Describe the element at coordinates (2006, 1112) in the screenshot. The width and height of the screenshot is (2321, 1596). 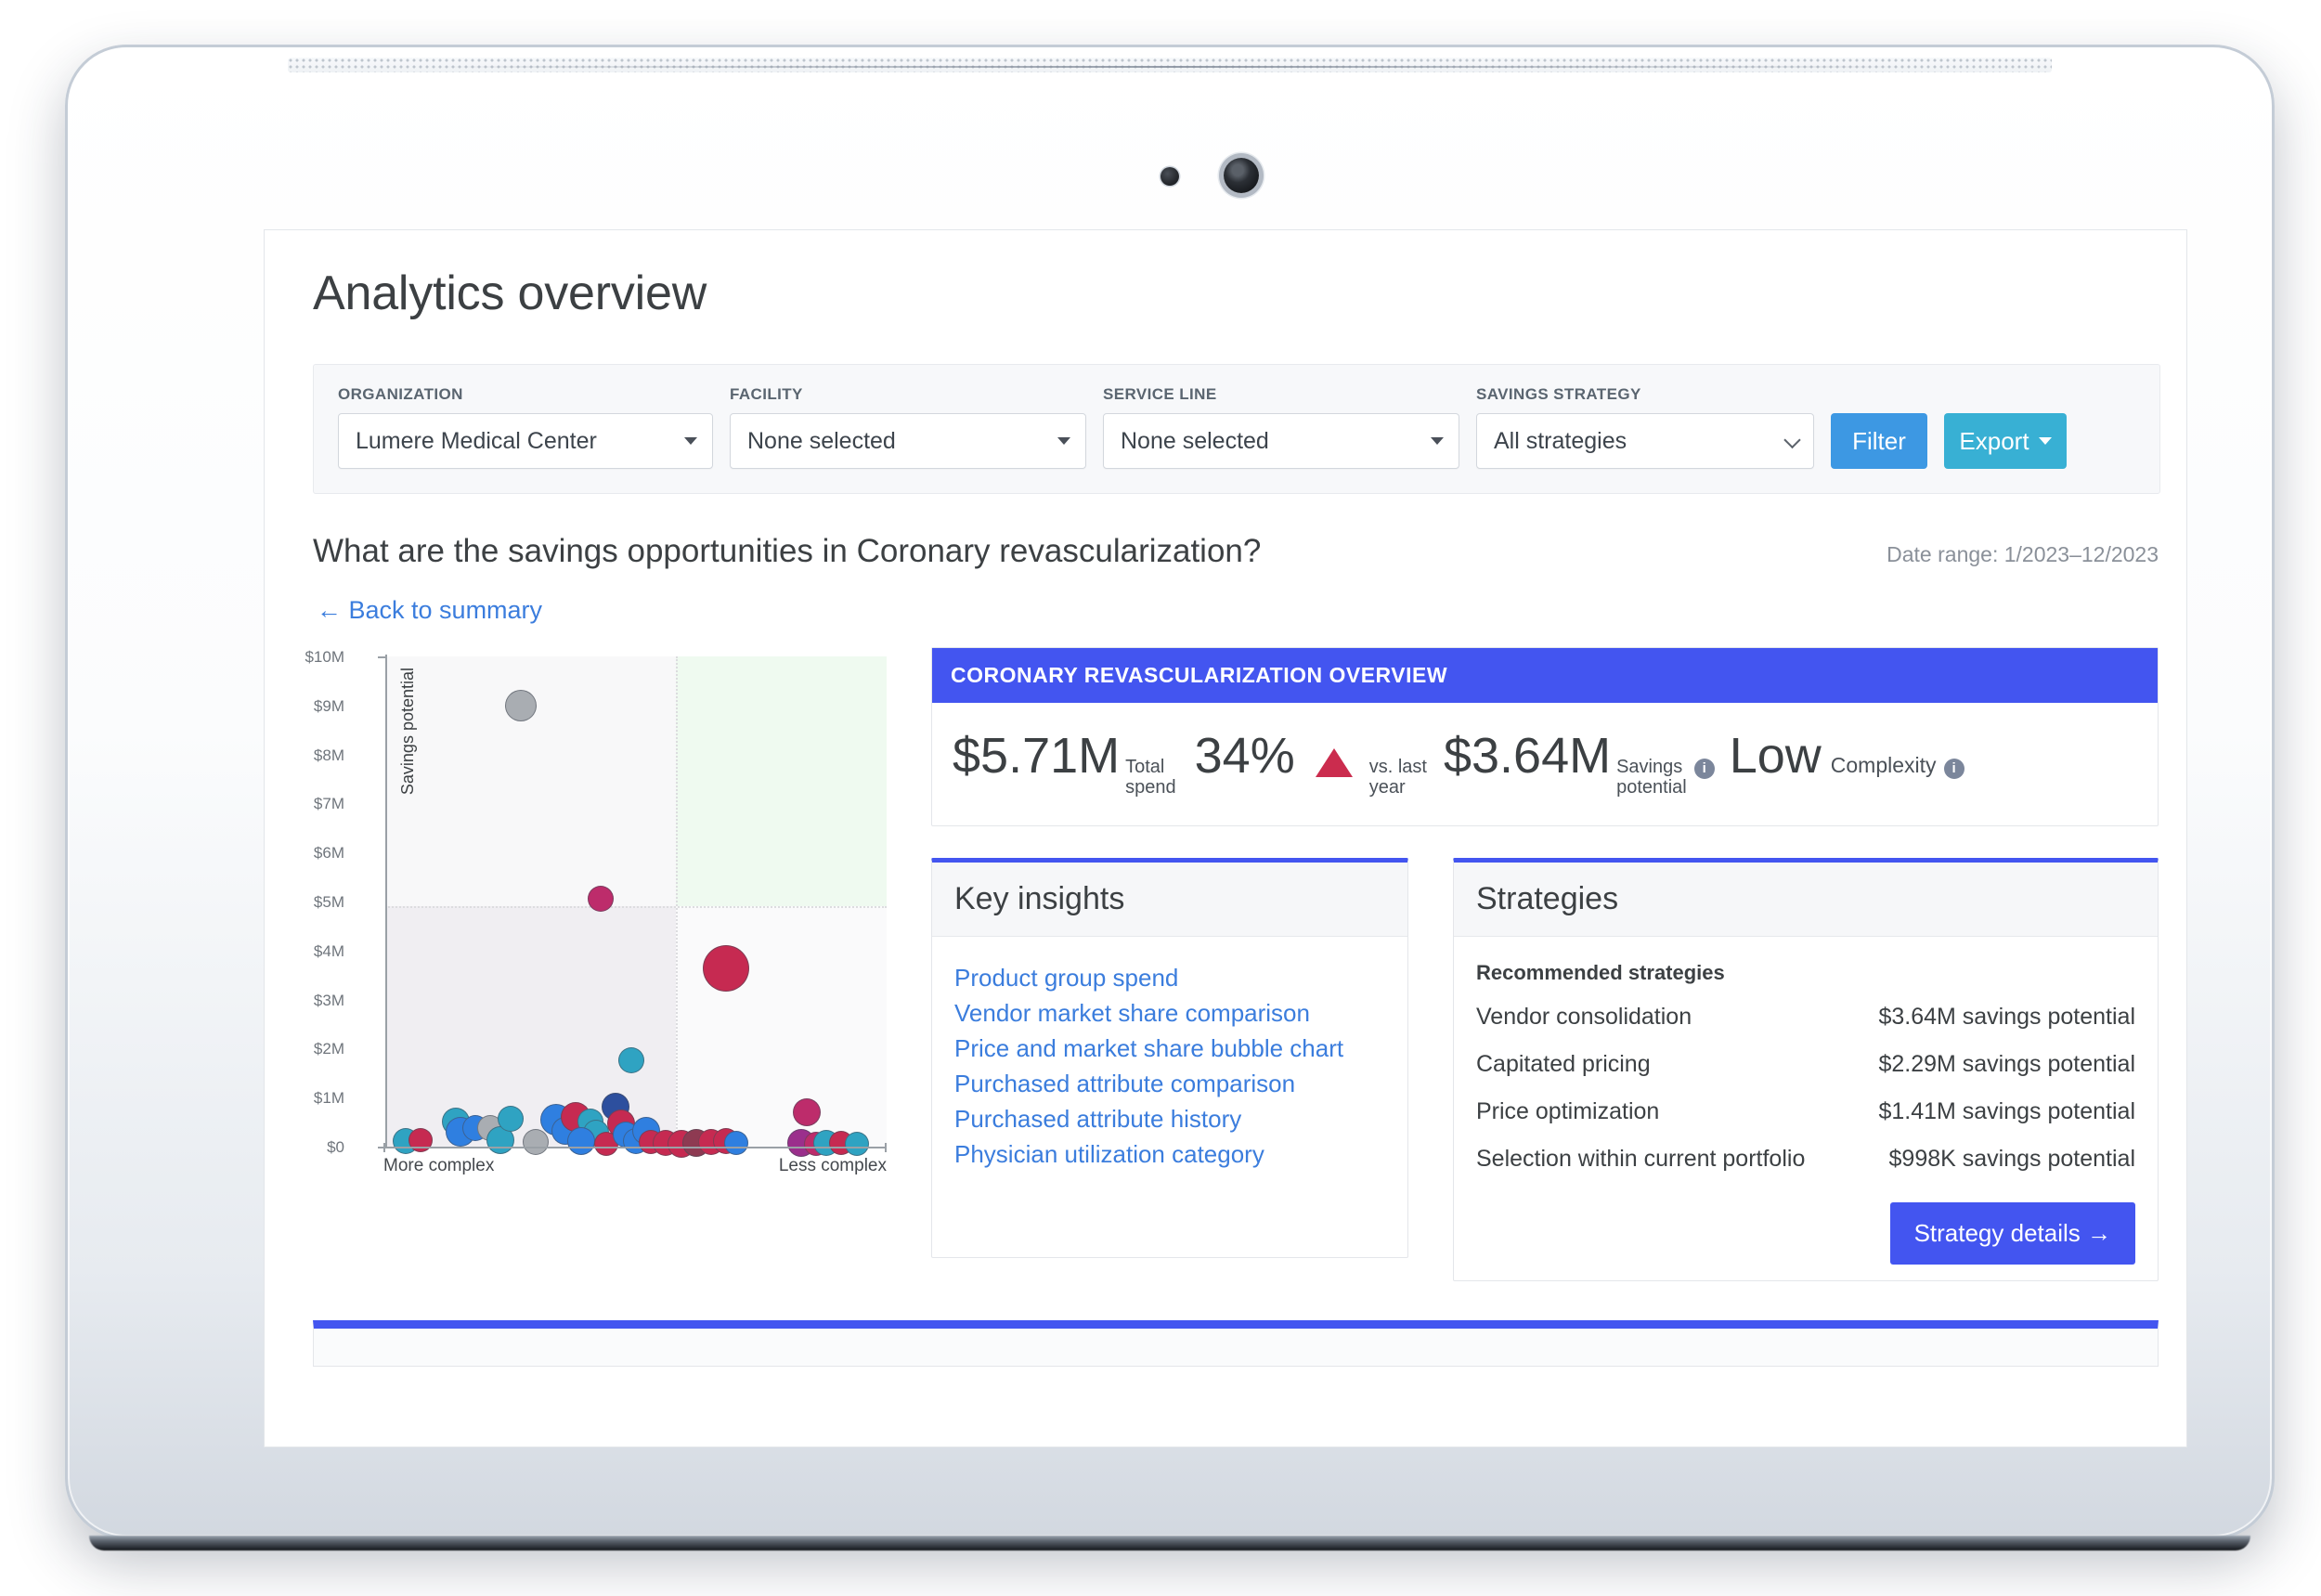
I see `strategy-savings-value: $1.41M savings potential` at that location.